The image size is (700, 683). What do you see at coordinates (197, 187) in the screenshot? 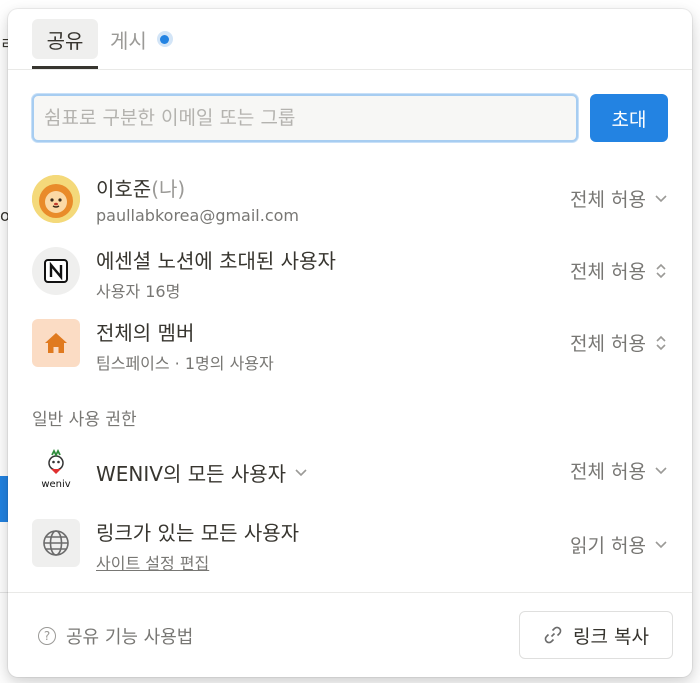
I see `member-name: 이호준 (나)` at bounding box center [197, 187].